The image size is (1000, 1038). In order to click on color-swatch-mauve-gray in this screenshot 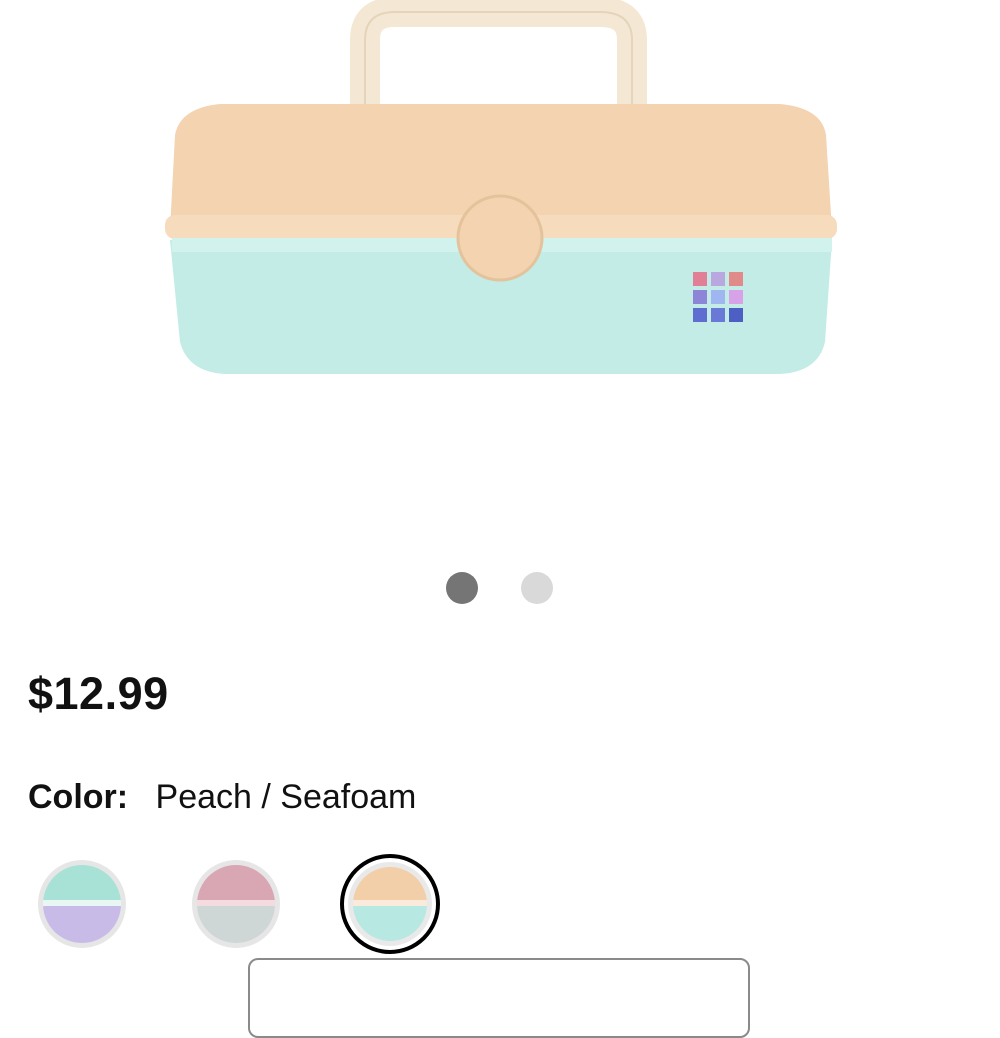, I will do `click(236, 904)`.